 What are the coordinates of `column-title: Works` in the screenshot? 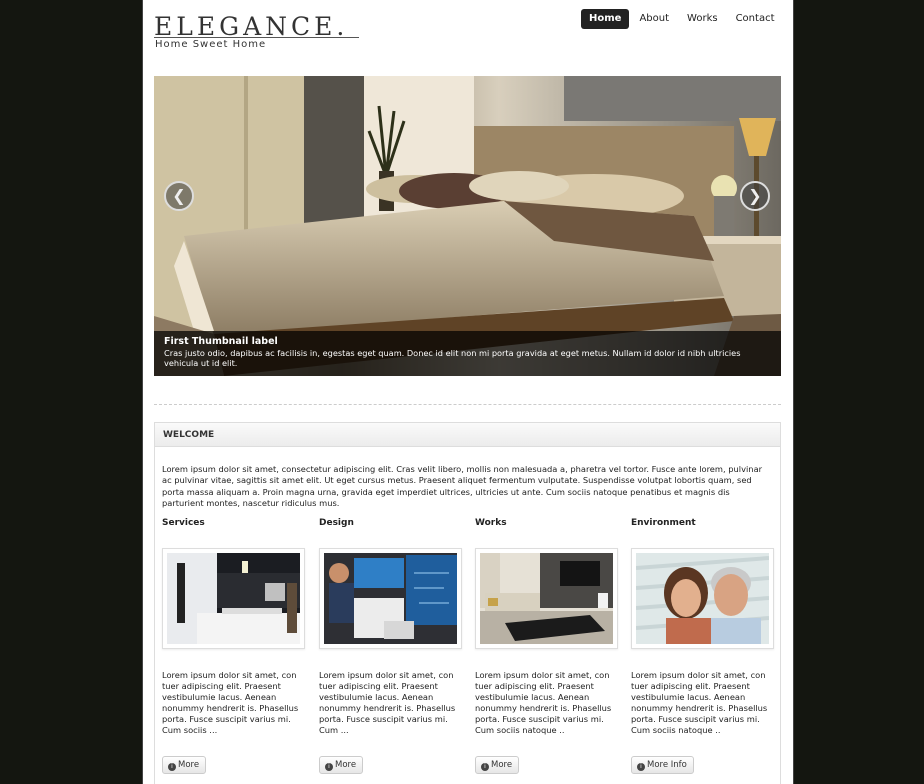 It's located at (491, 523).